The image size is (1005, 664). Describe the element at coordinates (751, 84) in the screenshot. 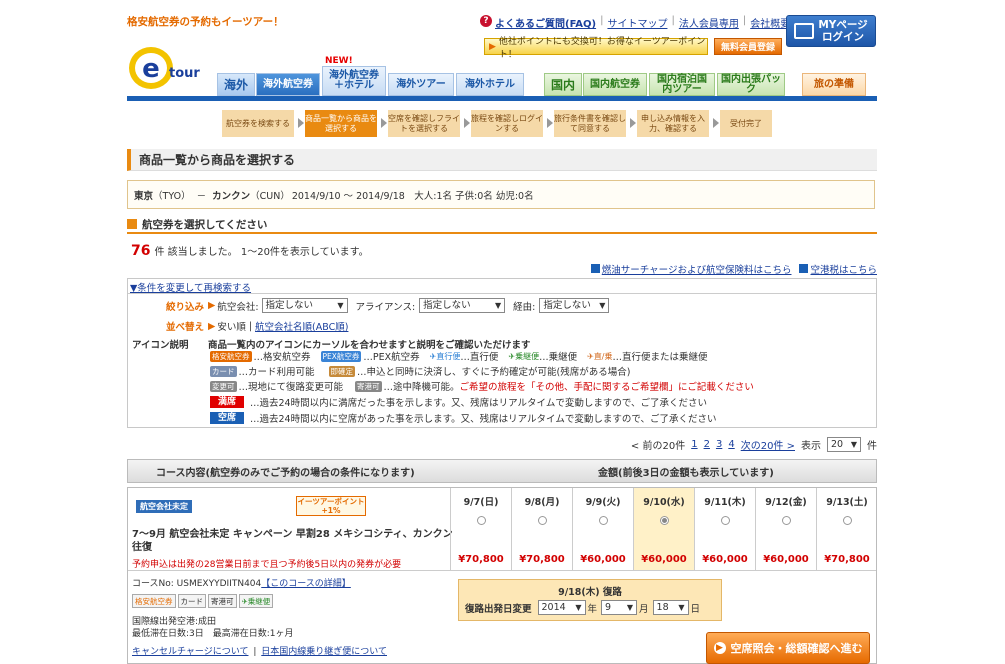

I see `tab-domestic-business: 国内出張パック` at that location.